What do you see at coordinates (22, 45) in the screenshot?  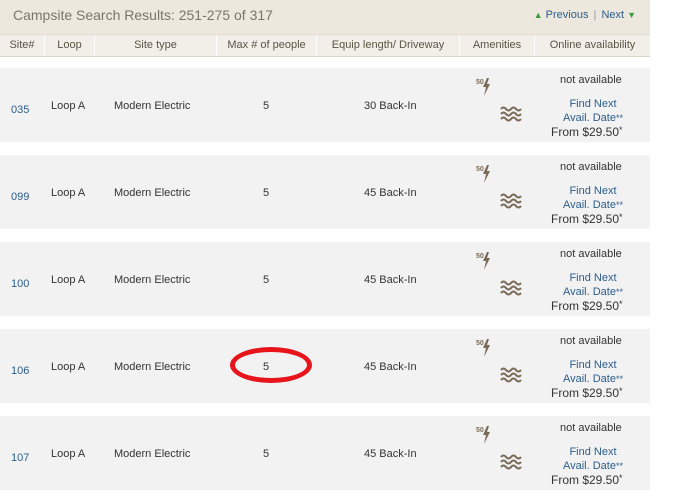 I see `column-header-site: Site#` at bounding box center [22, 45].